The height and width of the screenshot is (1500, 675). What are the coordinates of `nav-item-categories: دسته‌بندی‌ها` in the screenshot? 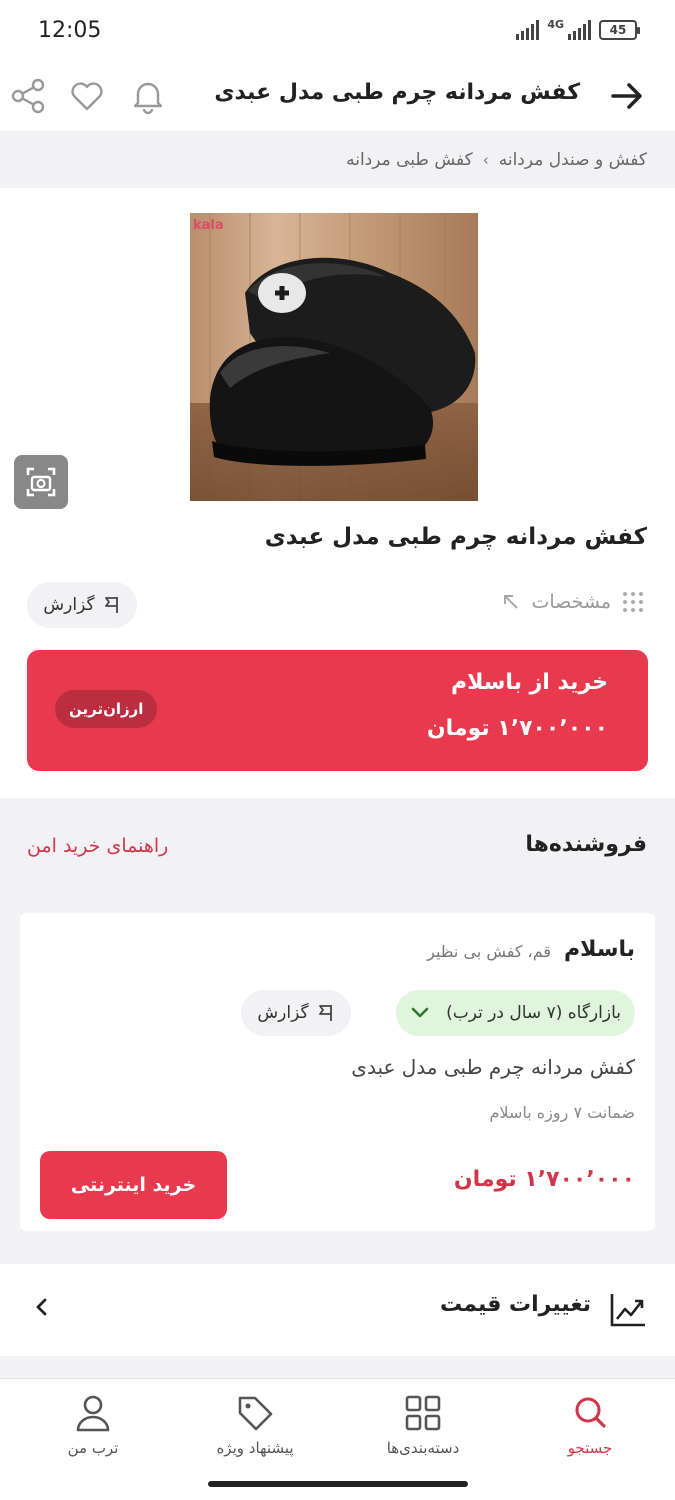 It's located at (423, 1425).